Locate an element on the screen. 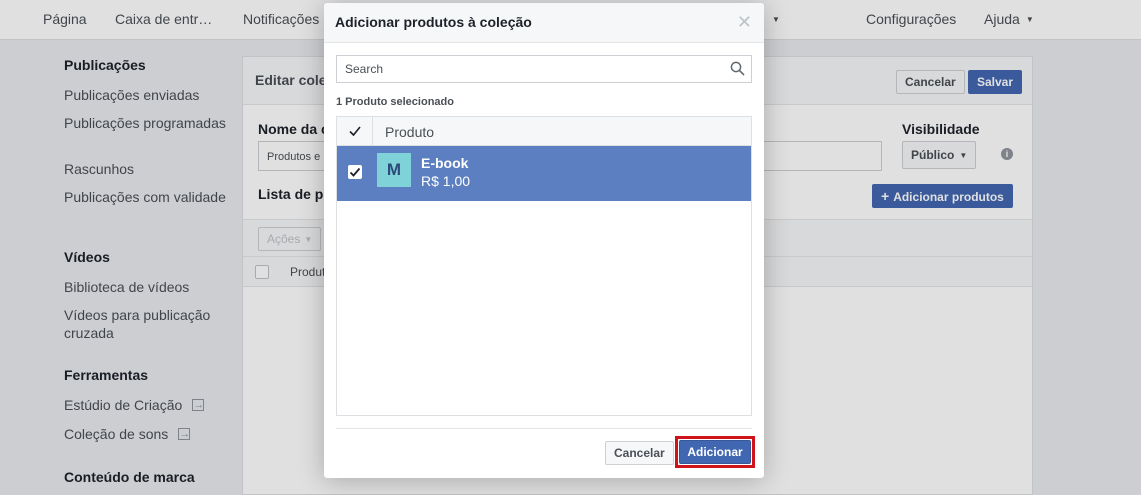 Image resolution: width=1141 pixels, height=495 pixels. product-price: R$ 1,00 is located at coordinates (446, 181).